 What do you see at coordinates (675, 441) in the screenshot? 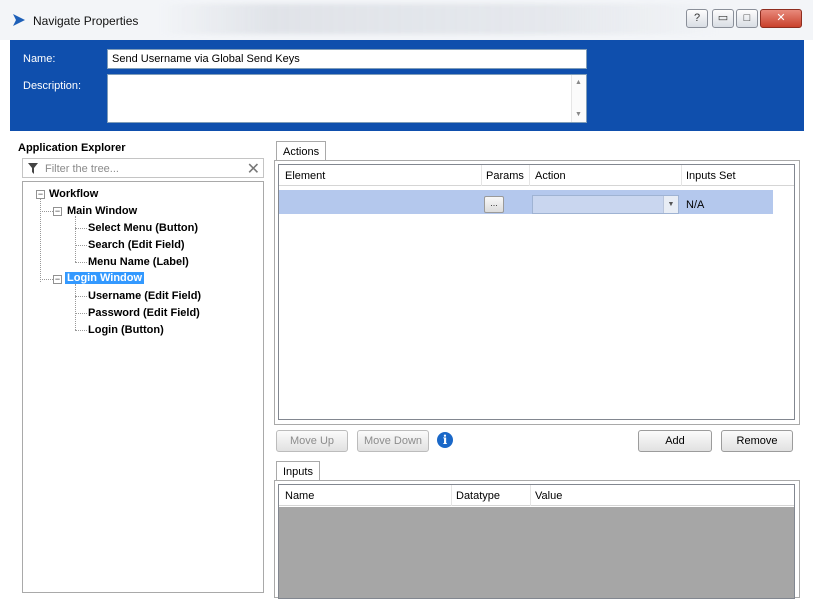
I see `add-button: Add` at bounding box center [675, 441].